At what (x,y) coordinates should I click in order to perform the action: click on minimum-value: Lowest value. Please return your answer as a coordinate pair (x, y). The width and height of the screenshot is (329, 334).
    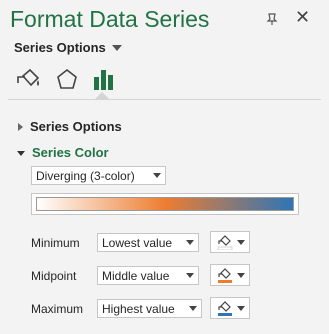
    Looking at the image, I should click on (137, 242).